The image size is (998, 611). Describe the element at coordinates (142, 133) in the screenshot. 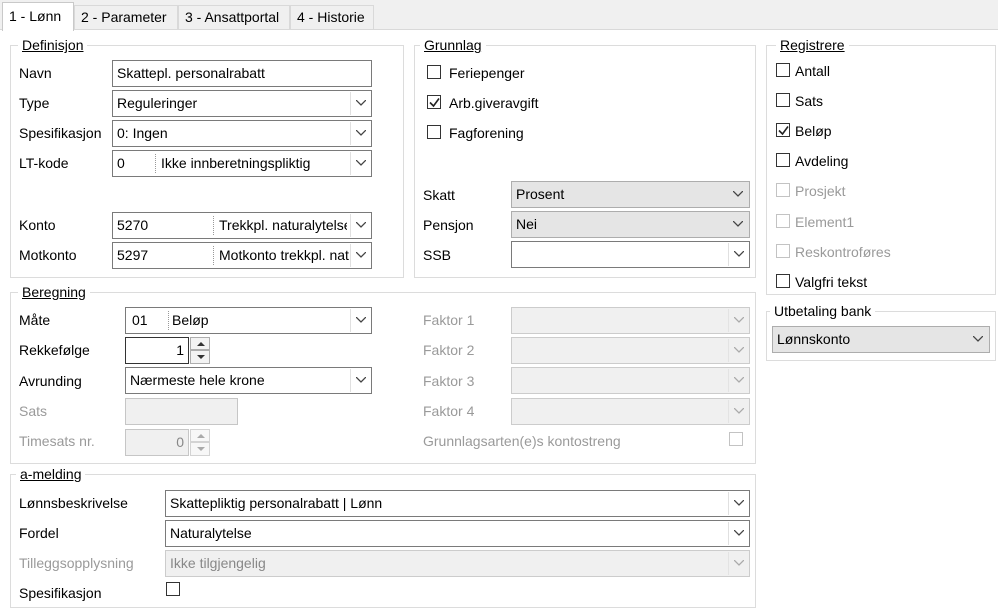

I see `spesifikasjon-value: 0: Ingen` at that location.